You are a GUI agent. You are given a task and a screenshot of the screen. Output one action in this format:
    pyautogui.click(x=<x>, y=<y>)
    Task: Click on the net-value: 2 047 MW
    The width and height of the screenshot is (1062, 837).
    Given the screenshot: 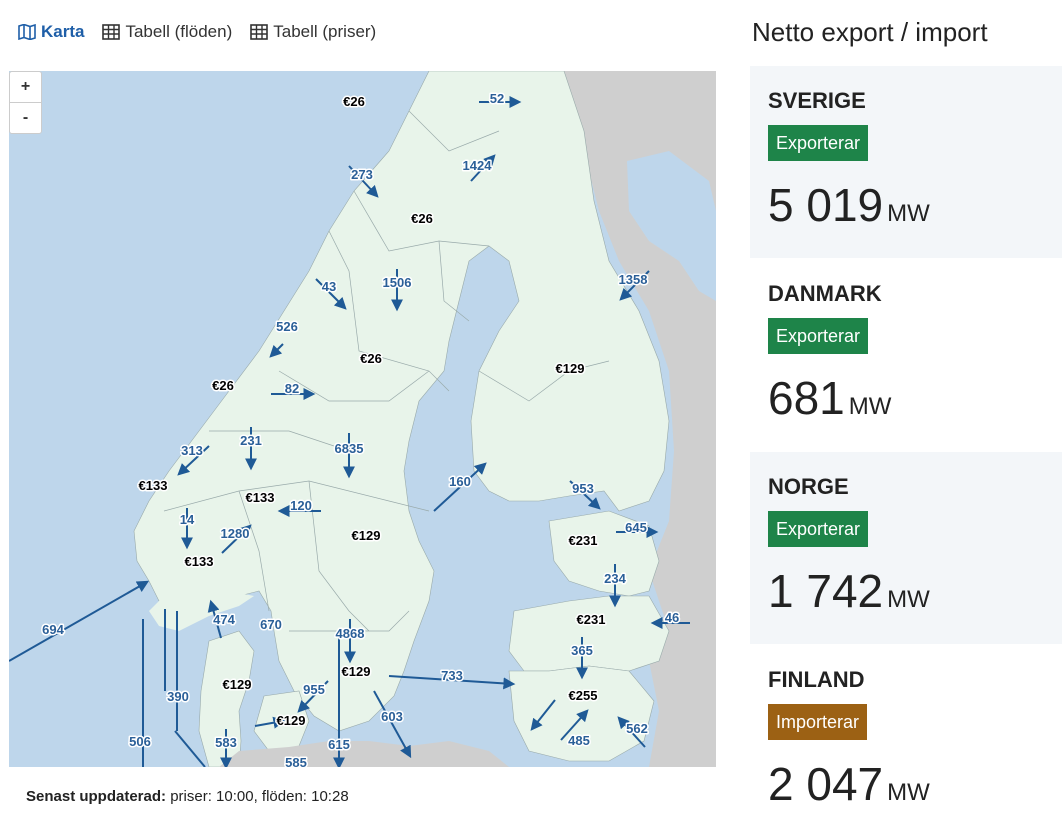 What is the action you would take?
    pyautogui.click(x=849, y=784)
    